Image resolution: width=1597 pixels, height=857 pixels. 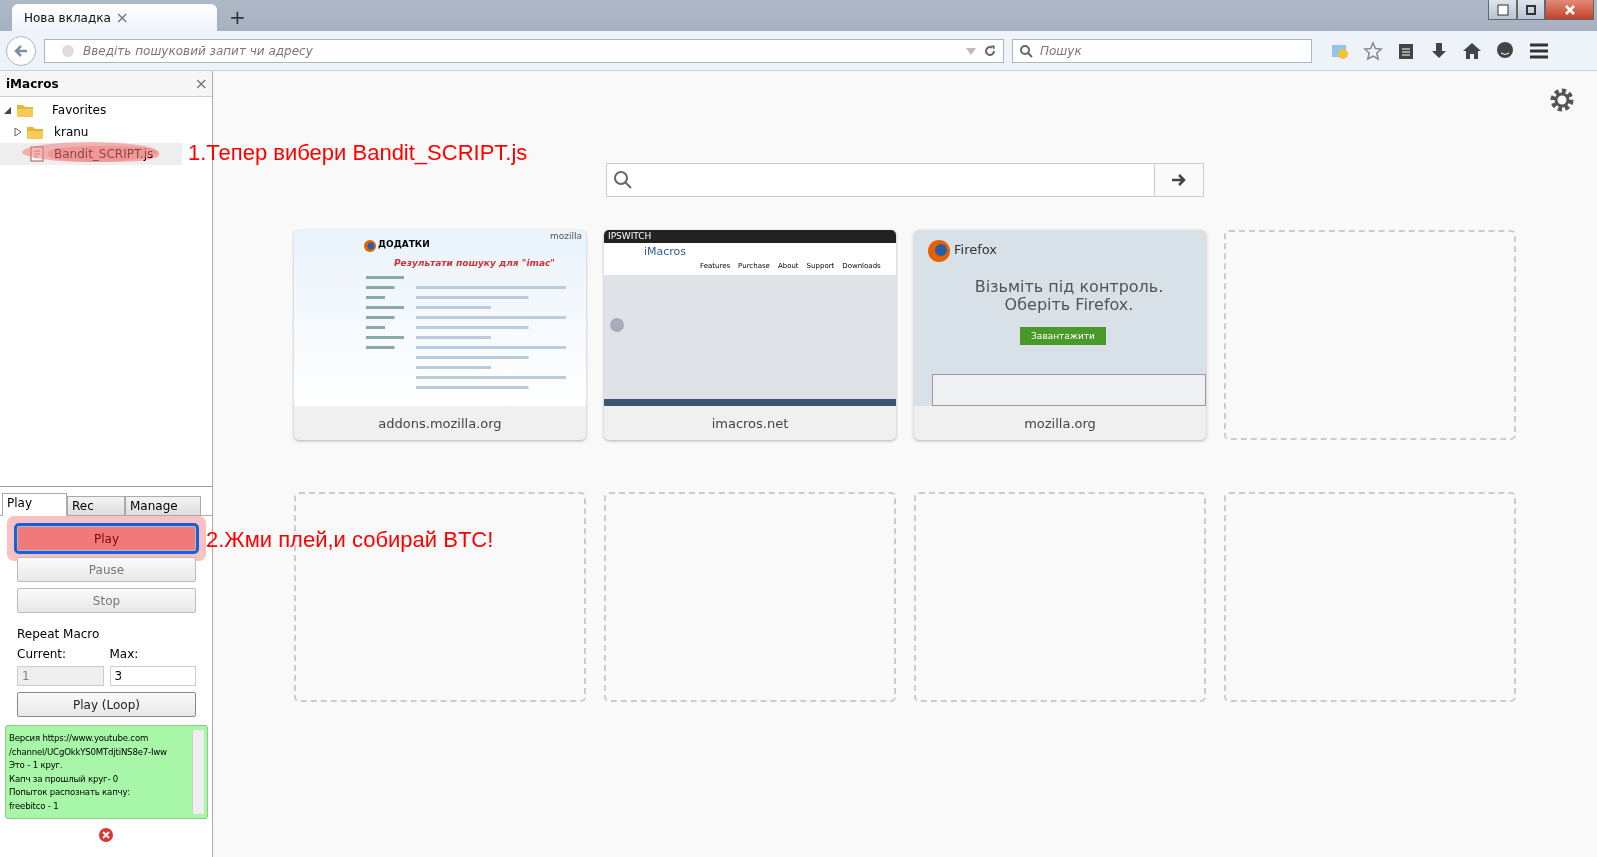 What do you see at coordinates (1063, 336) in the screenshot?
I see `download-button: Завантажити` at bounding box center [1063, 336].